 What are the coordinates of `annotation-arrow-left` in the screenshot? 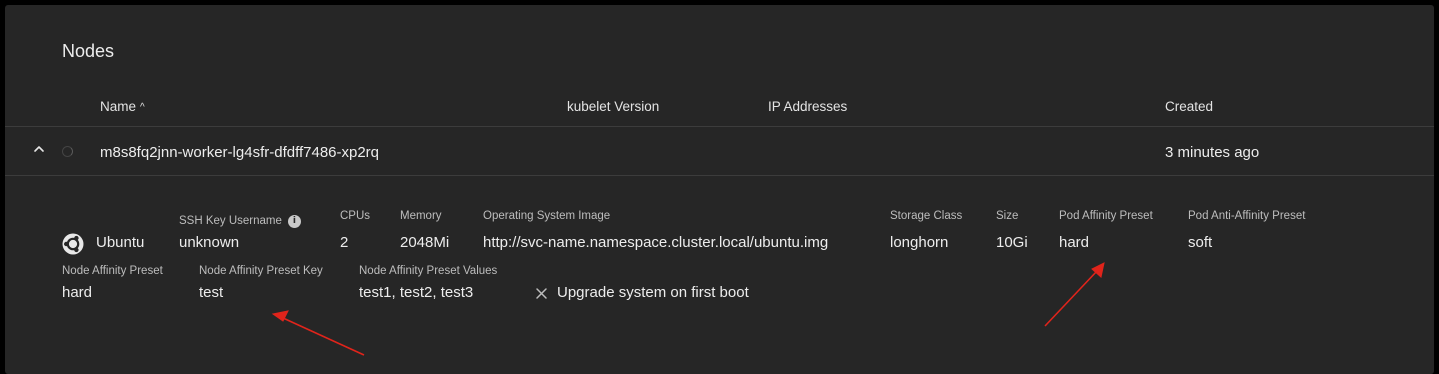 It's located at (318, 333).